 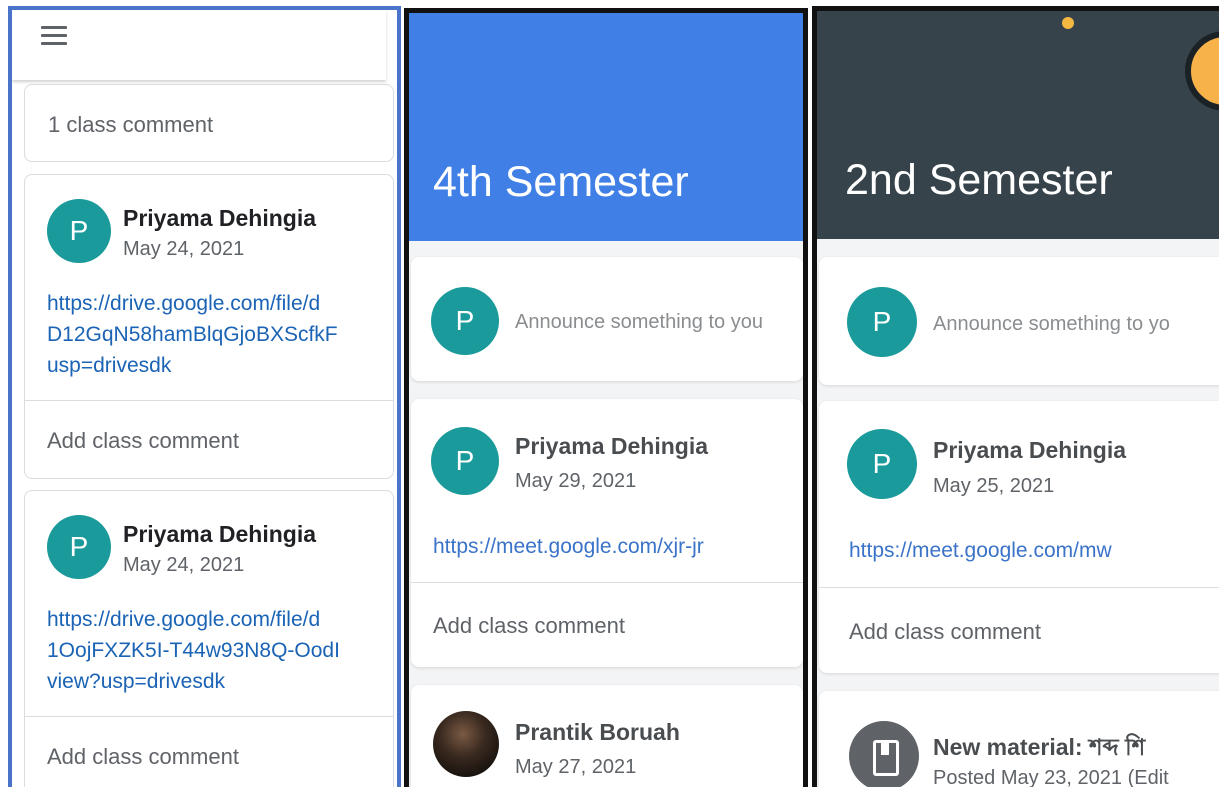 I want to click on post-author: Prantik Boruah, so click(x=597, y=732).